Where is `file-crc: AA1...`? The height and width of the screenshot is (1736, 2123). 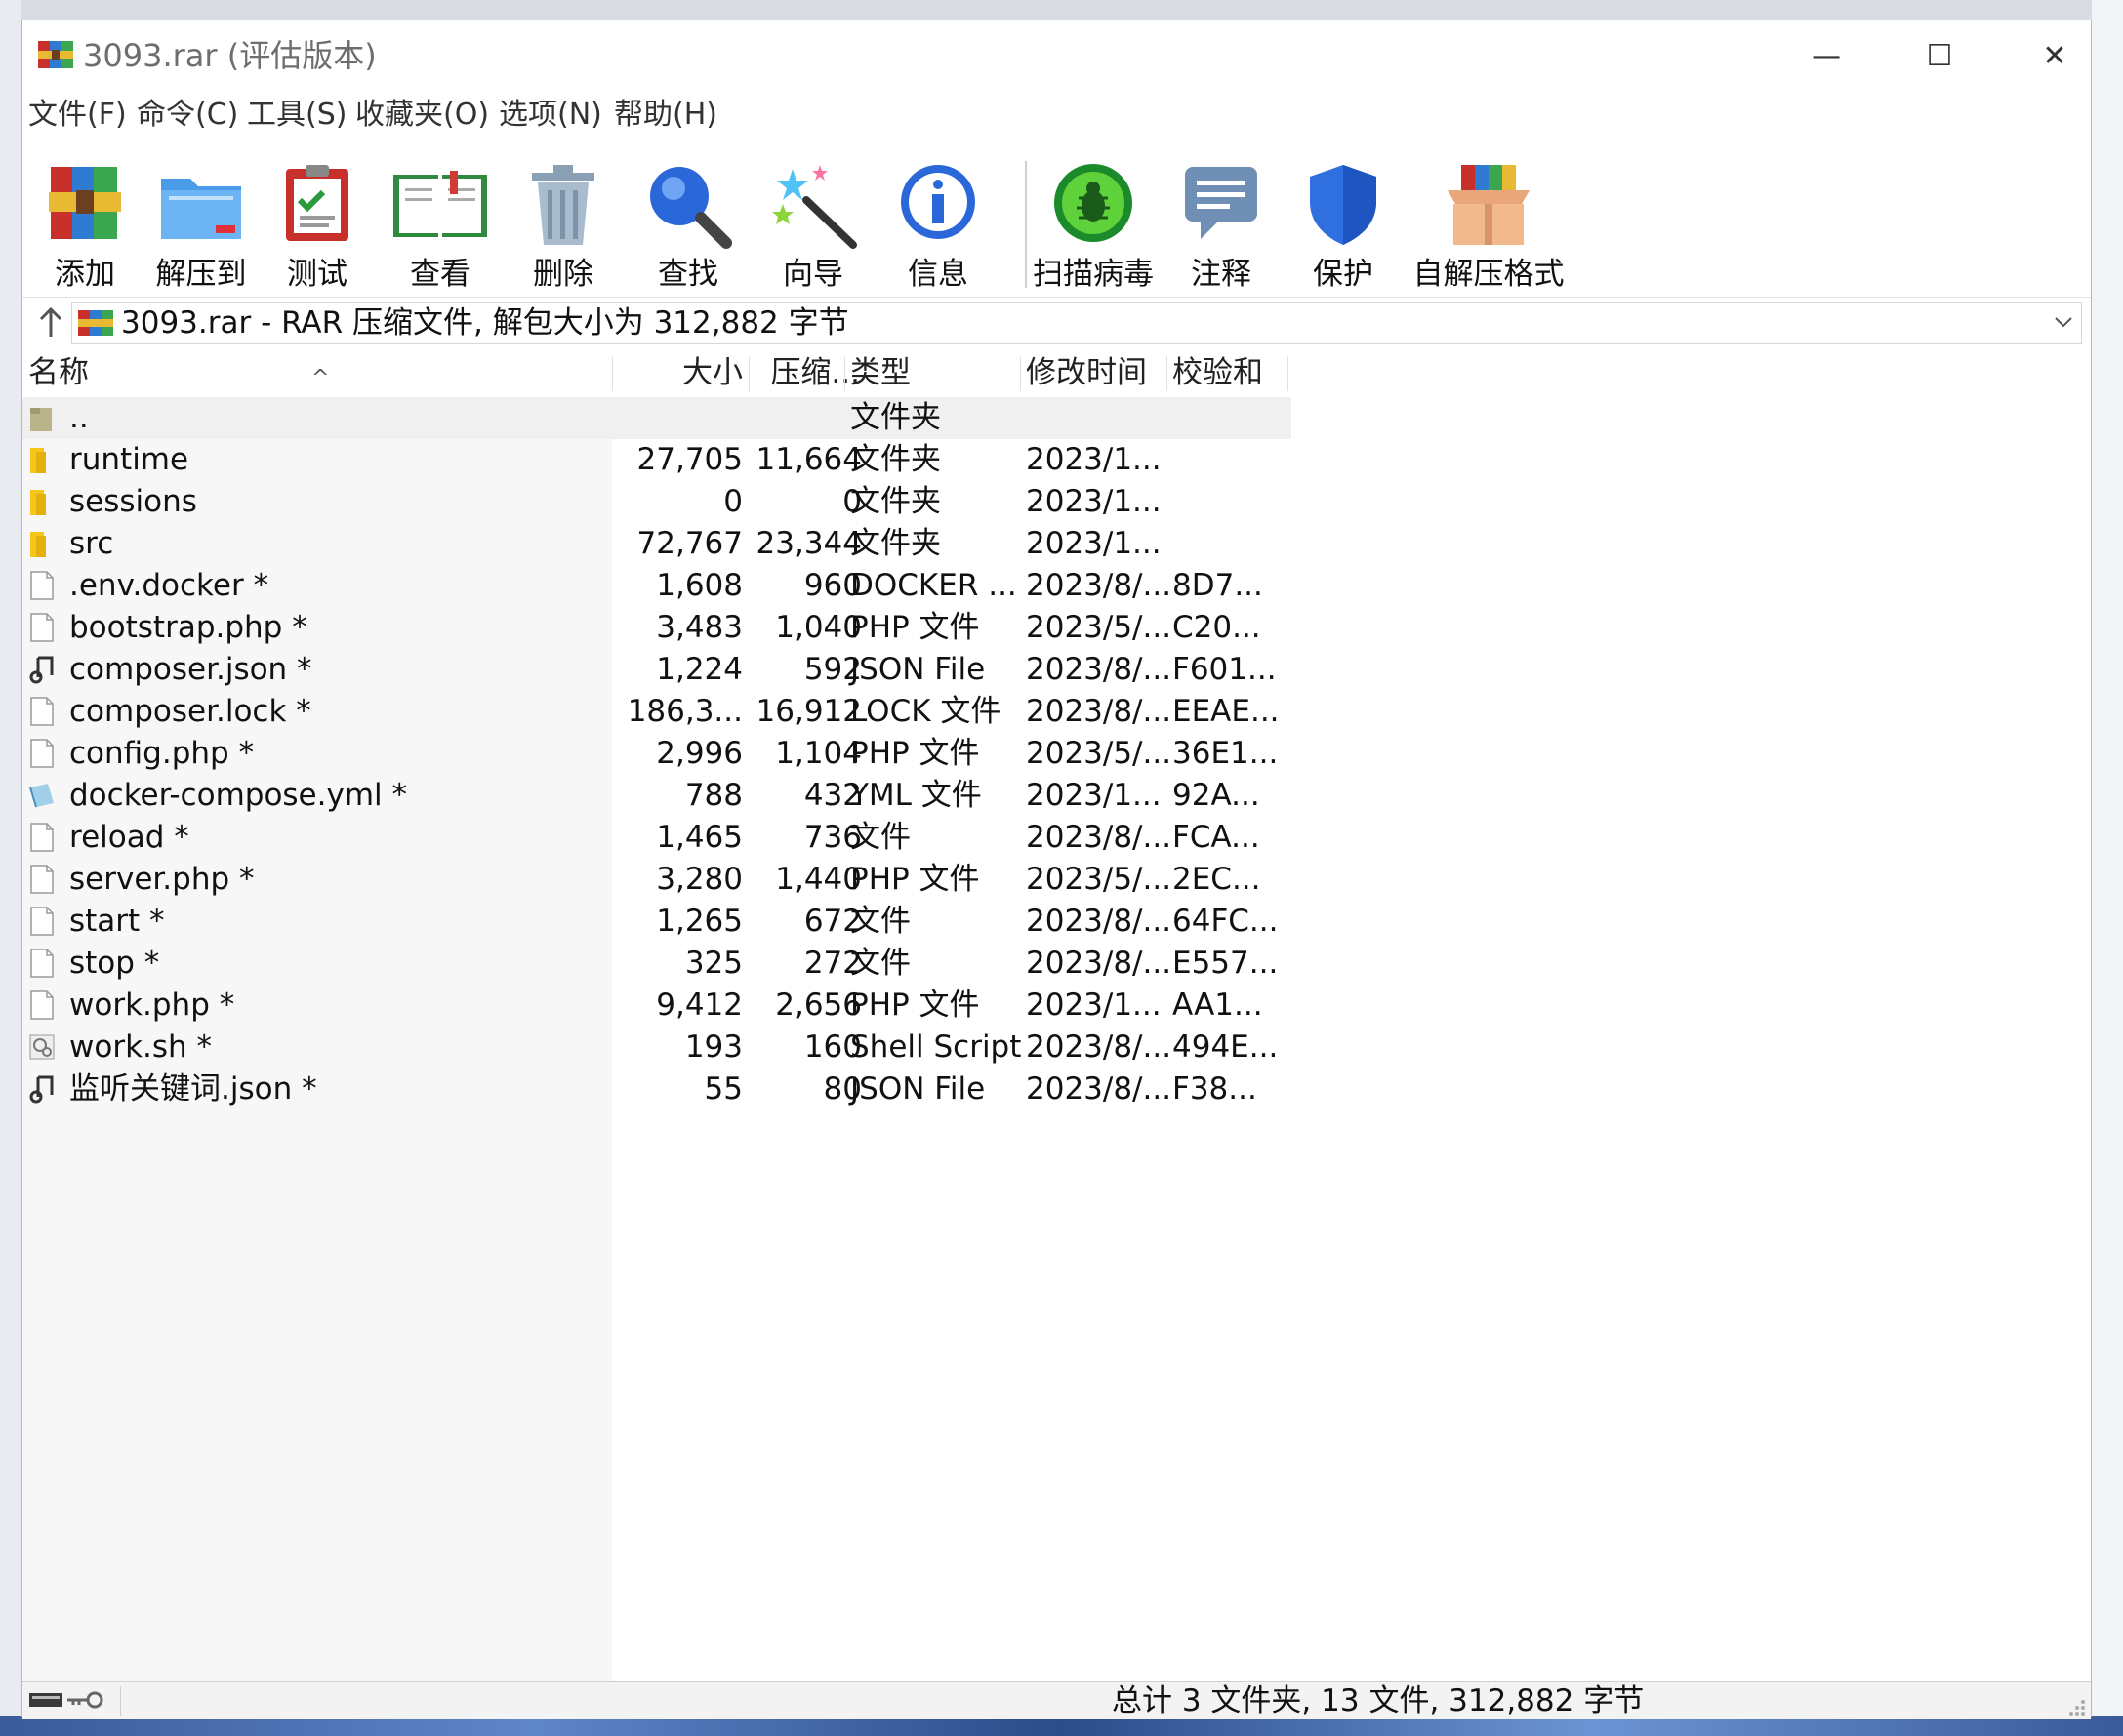
file-crc: AA1... is located at coordinates (1218, 1005).